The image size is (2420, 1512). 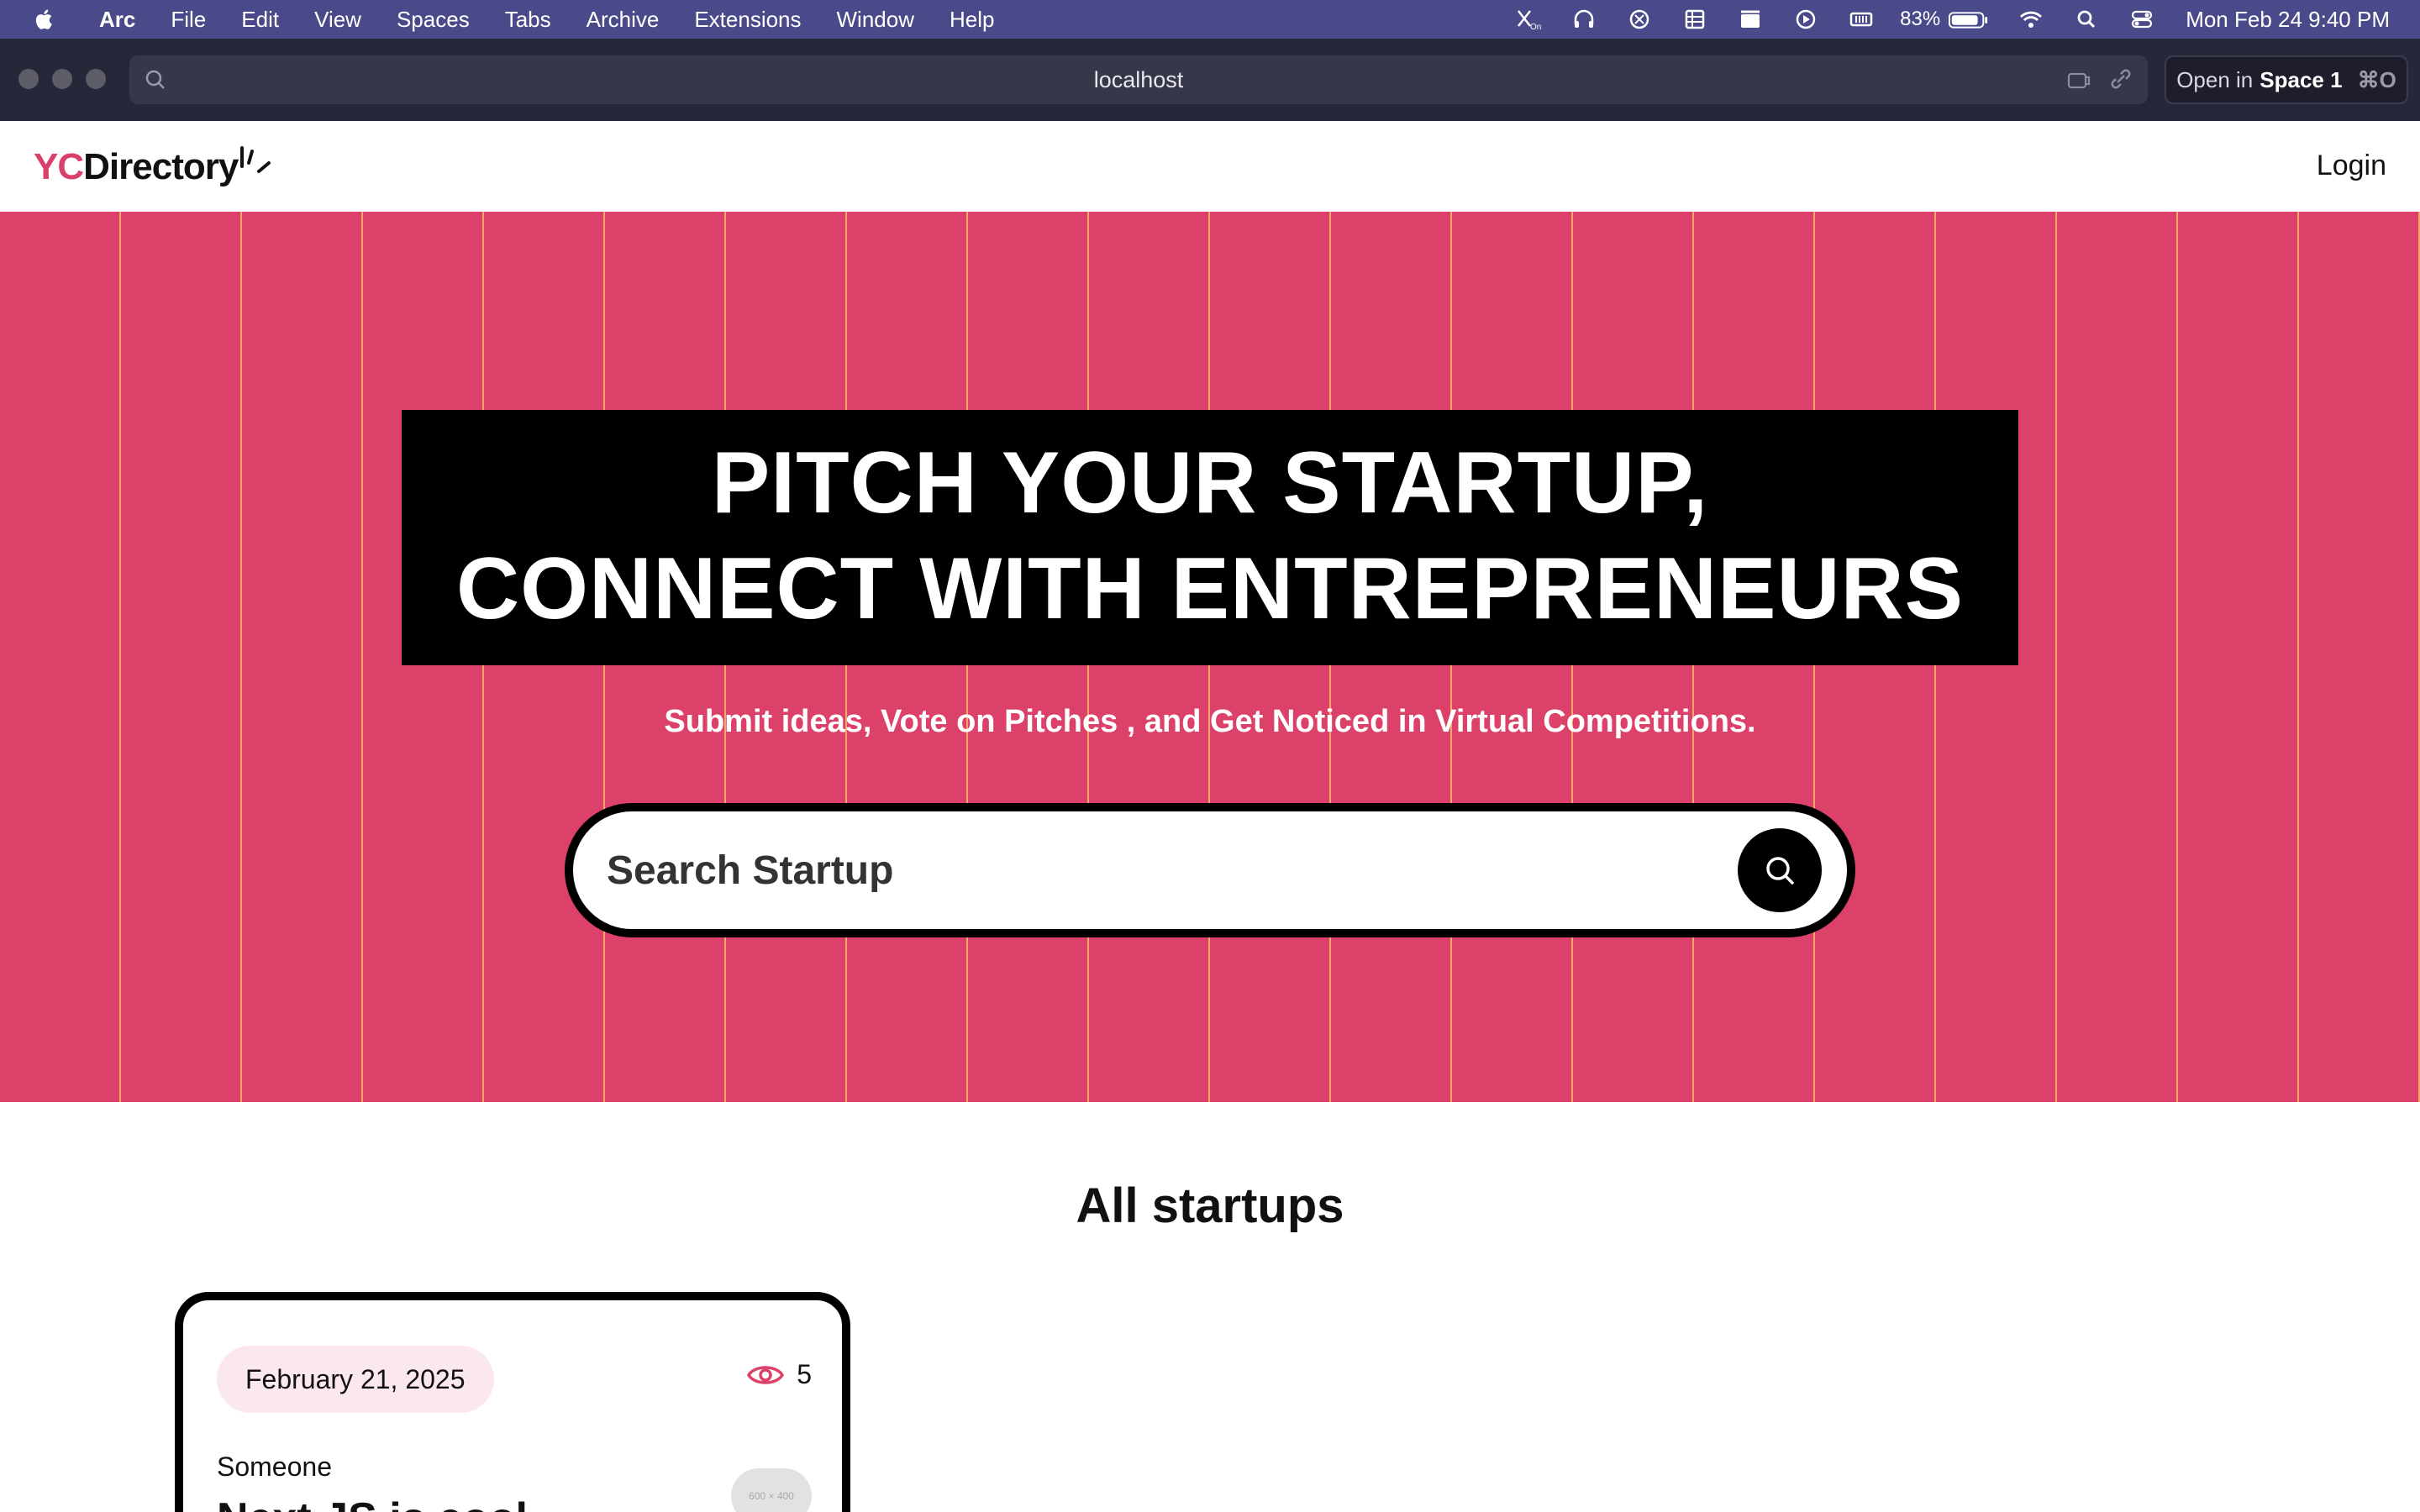 I want to click on play-circle-icon, so click(x=1806, y=19).